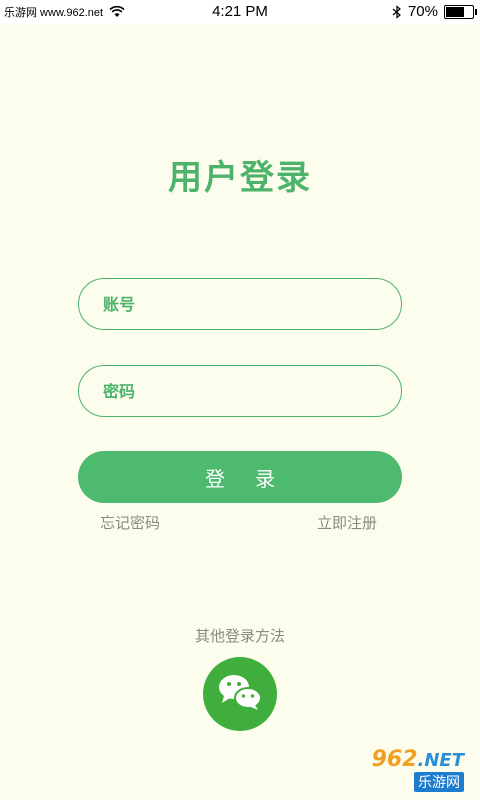 Image resolution: width=480 pixels, height=800 pixels. I want to click on battery-icon, so click(460, 11).